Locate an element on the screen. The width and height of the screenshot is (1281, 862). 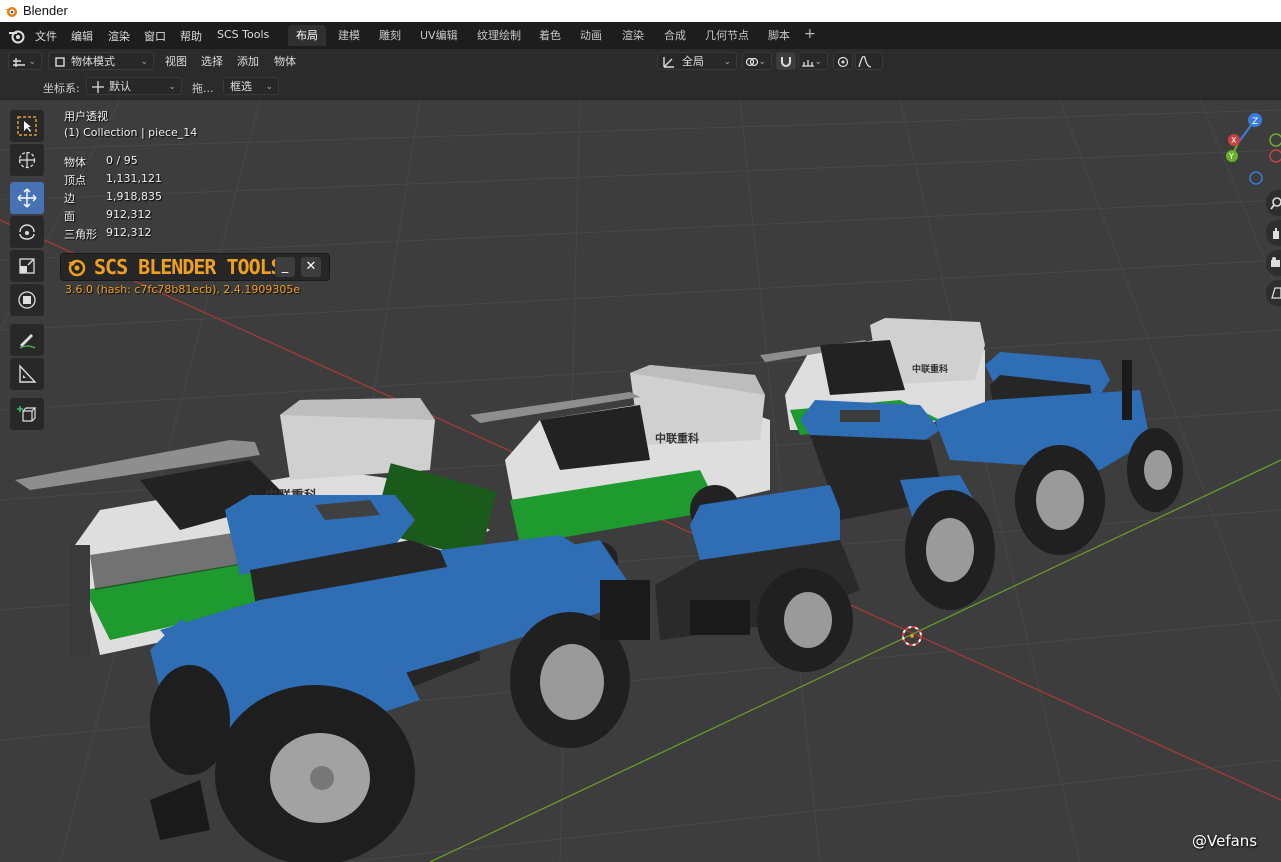
cursor-tool is located at coordinates (27, 160).